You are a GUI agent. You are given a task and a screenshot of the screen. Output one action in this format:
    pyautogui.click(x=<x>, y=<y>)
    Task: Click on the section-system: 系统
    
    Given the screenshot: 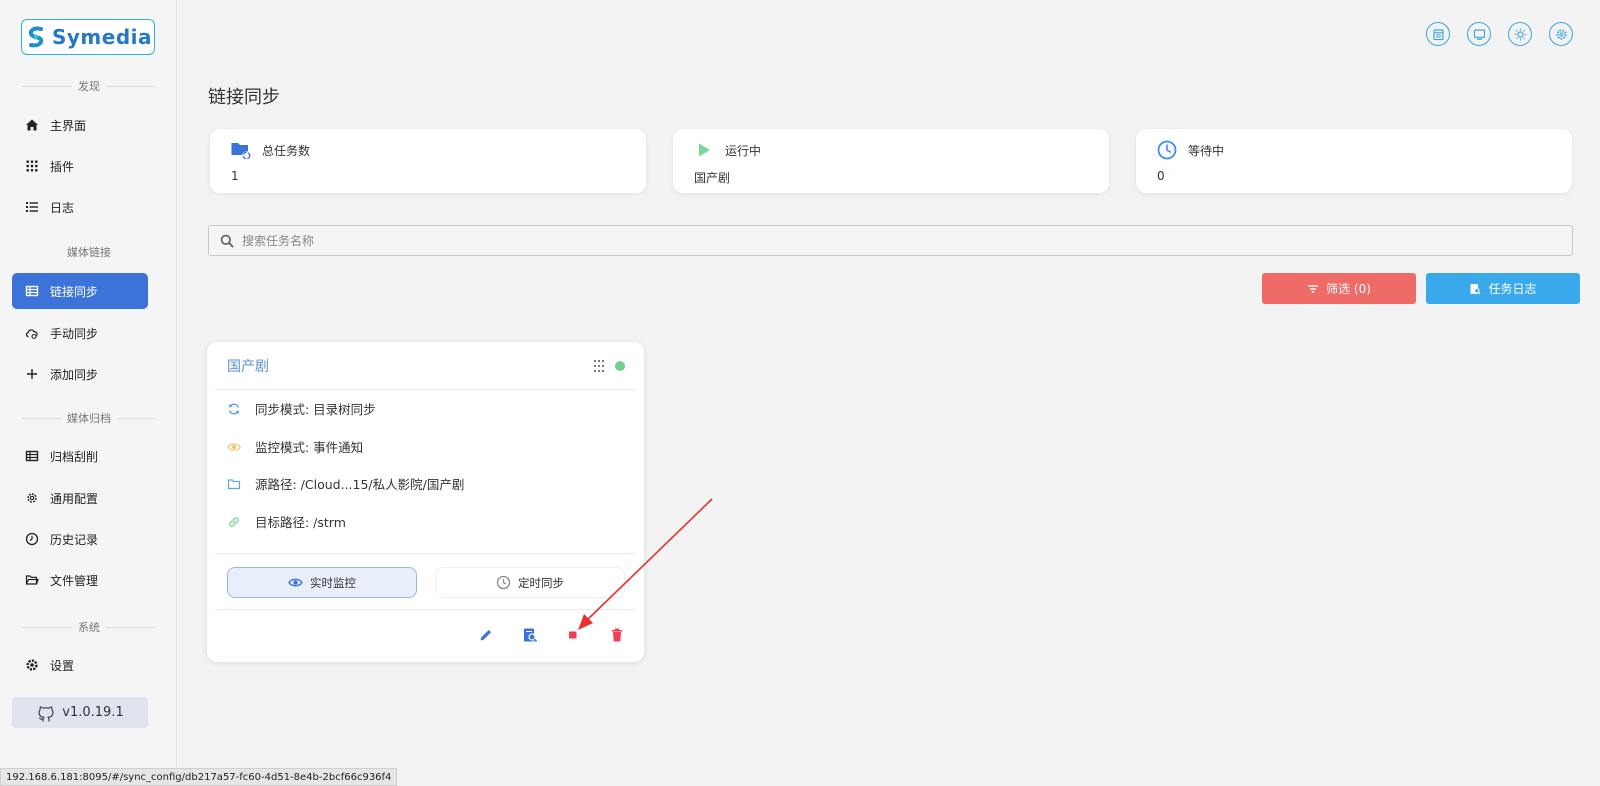 What is the action you would take?
    pyautogui.click(x=89, y=627)
    